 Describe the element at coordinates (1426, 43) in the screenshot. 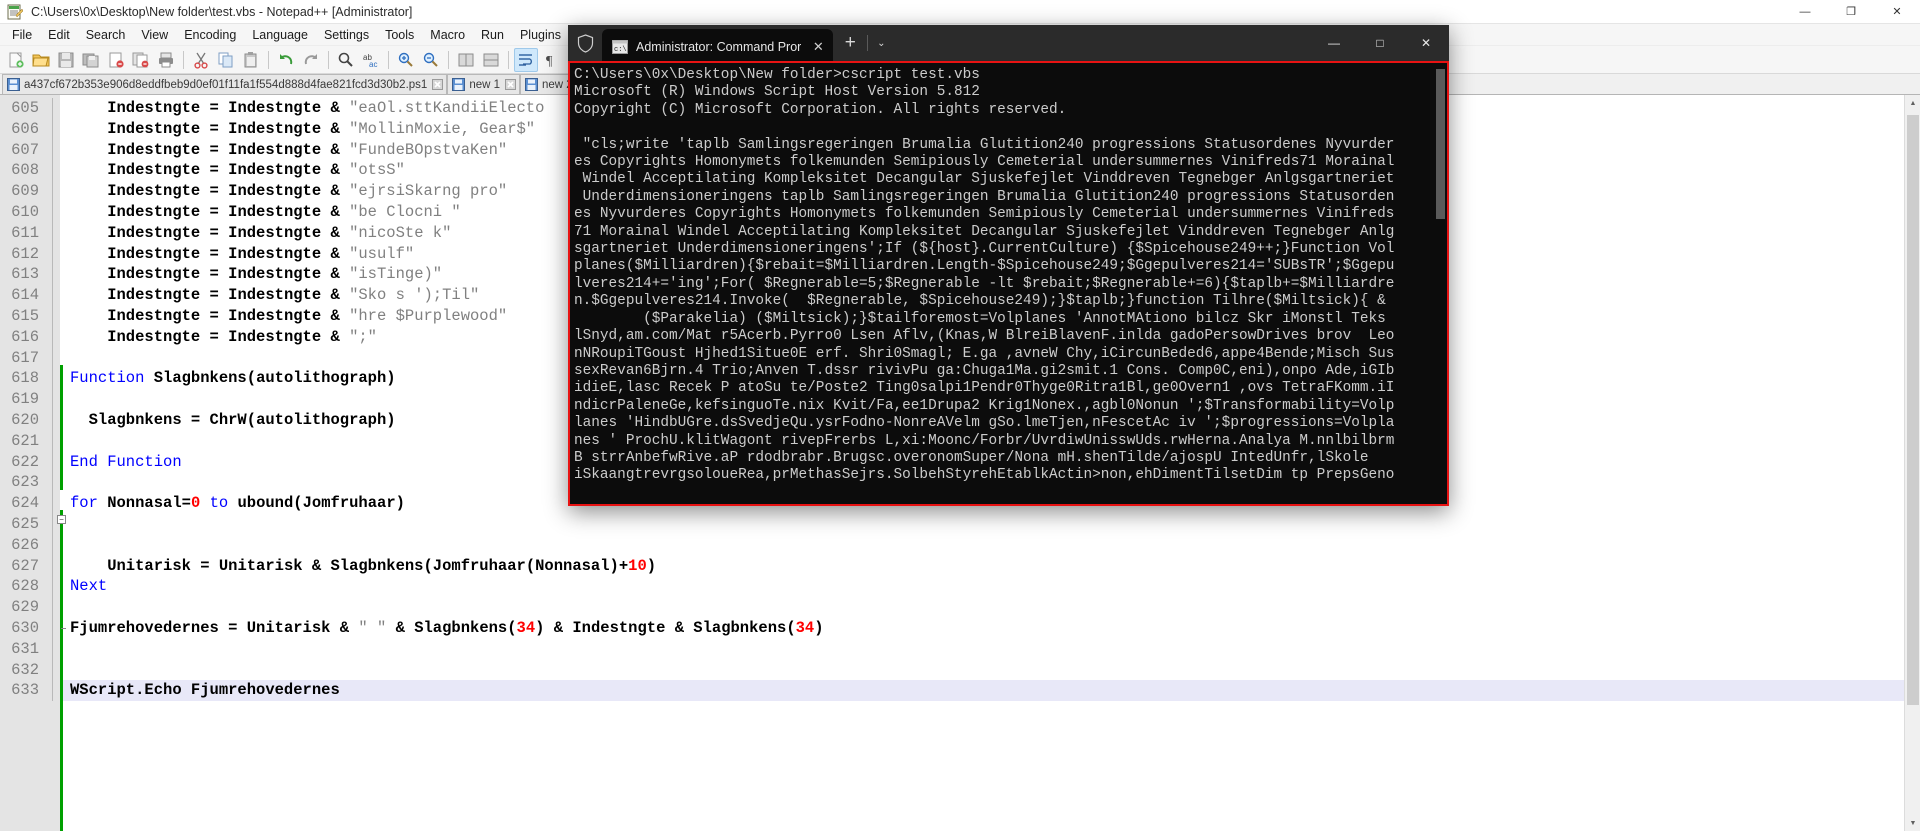

I see `terminal-close-button: ✕` at that location.